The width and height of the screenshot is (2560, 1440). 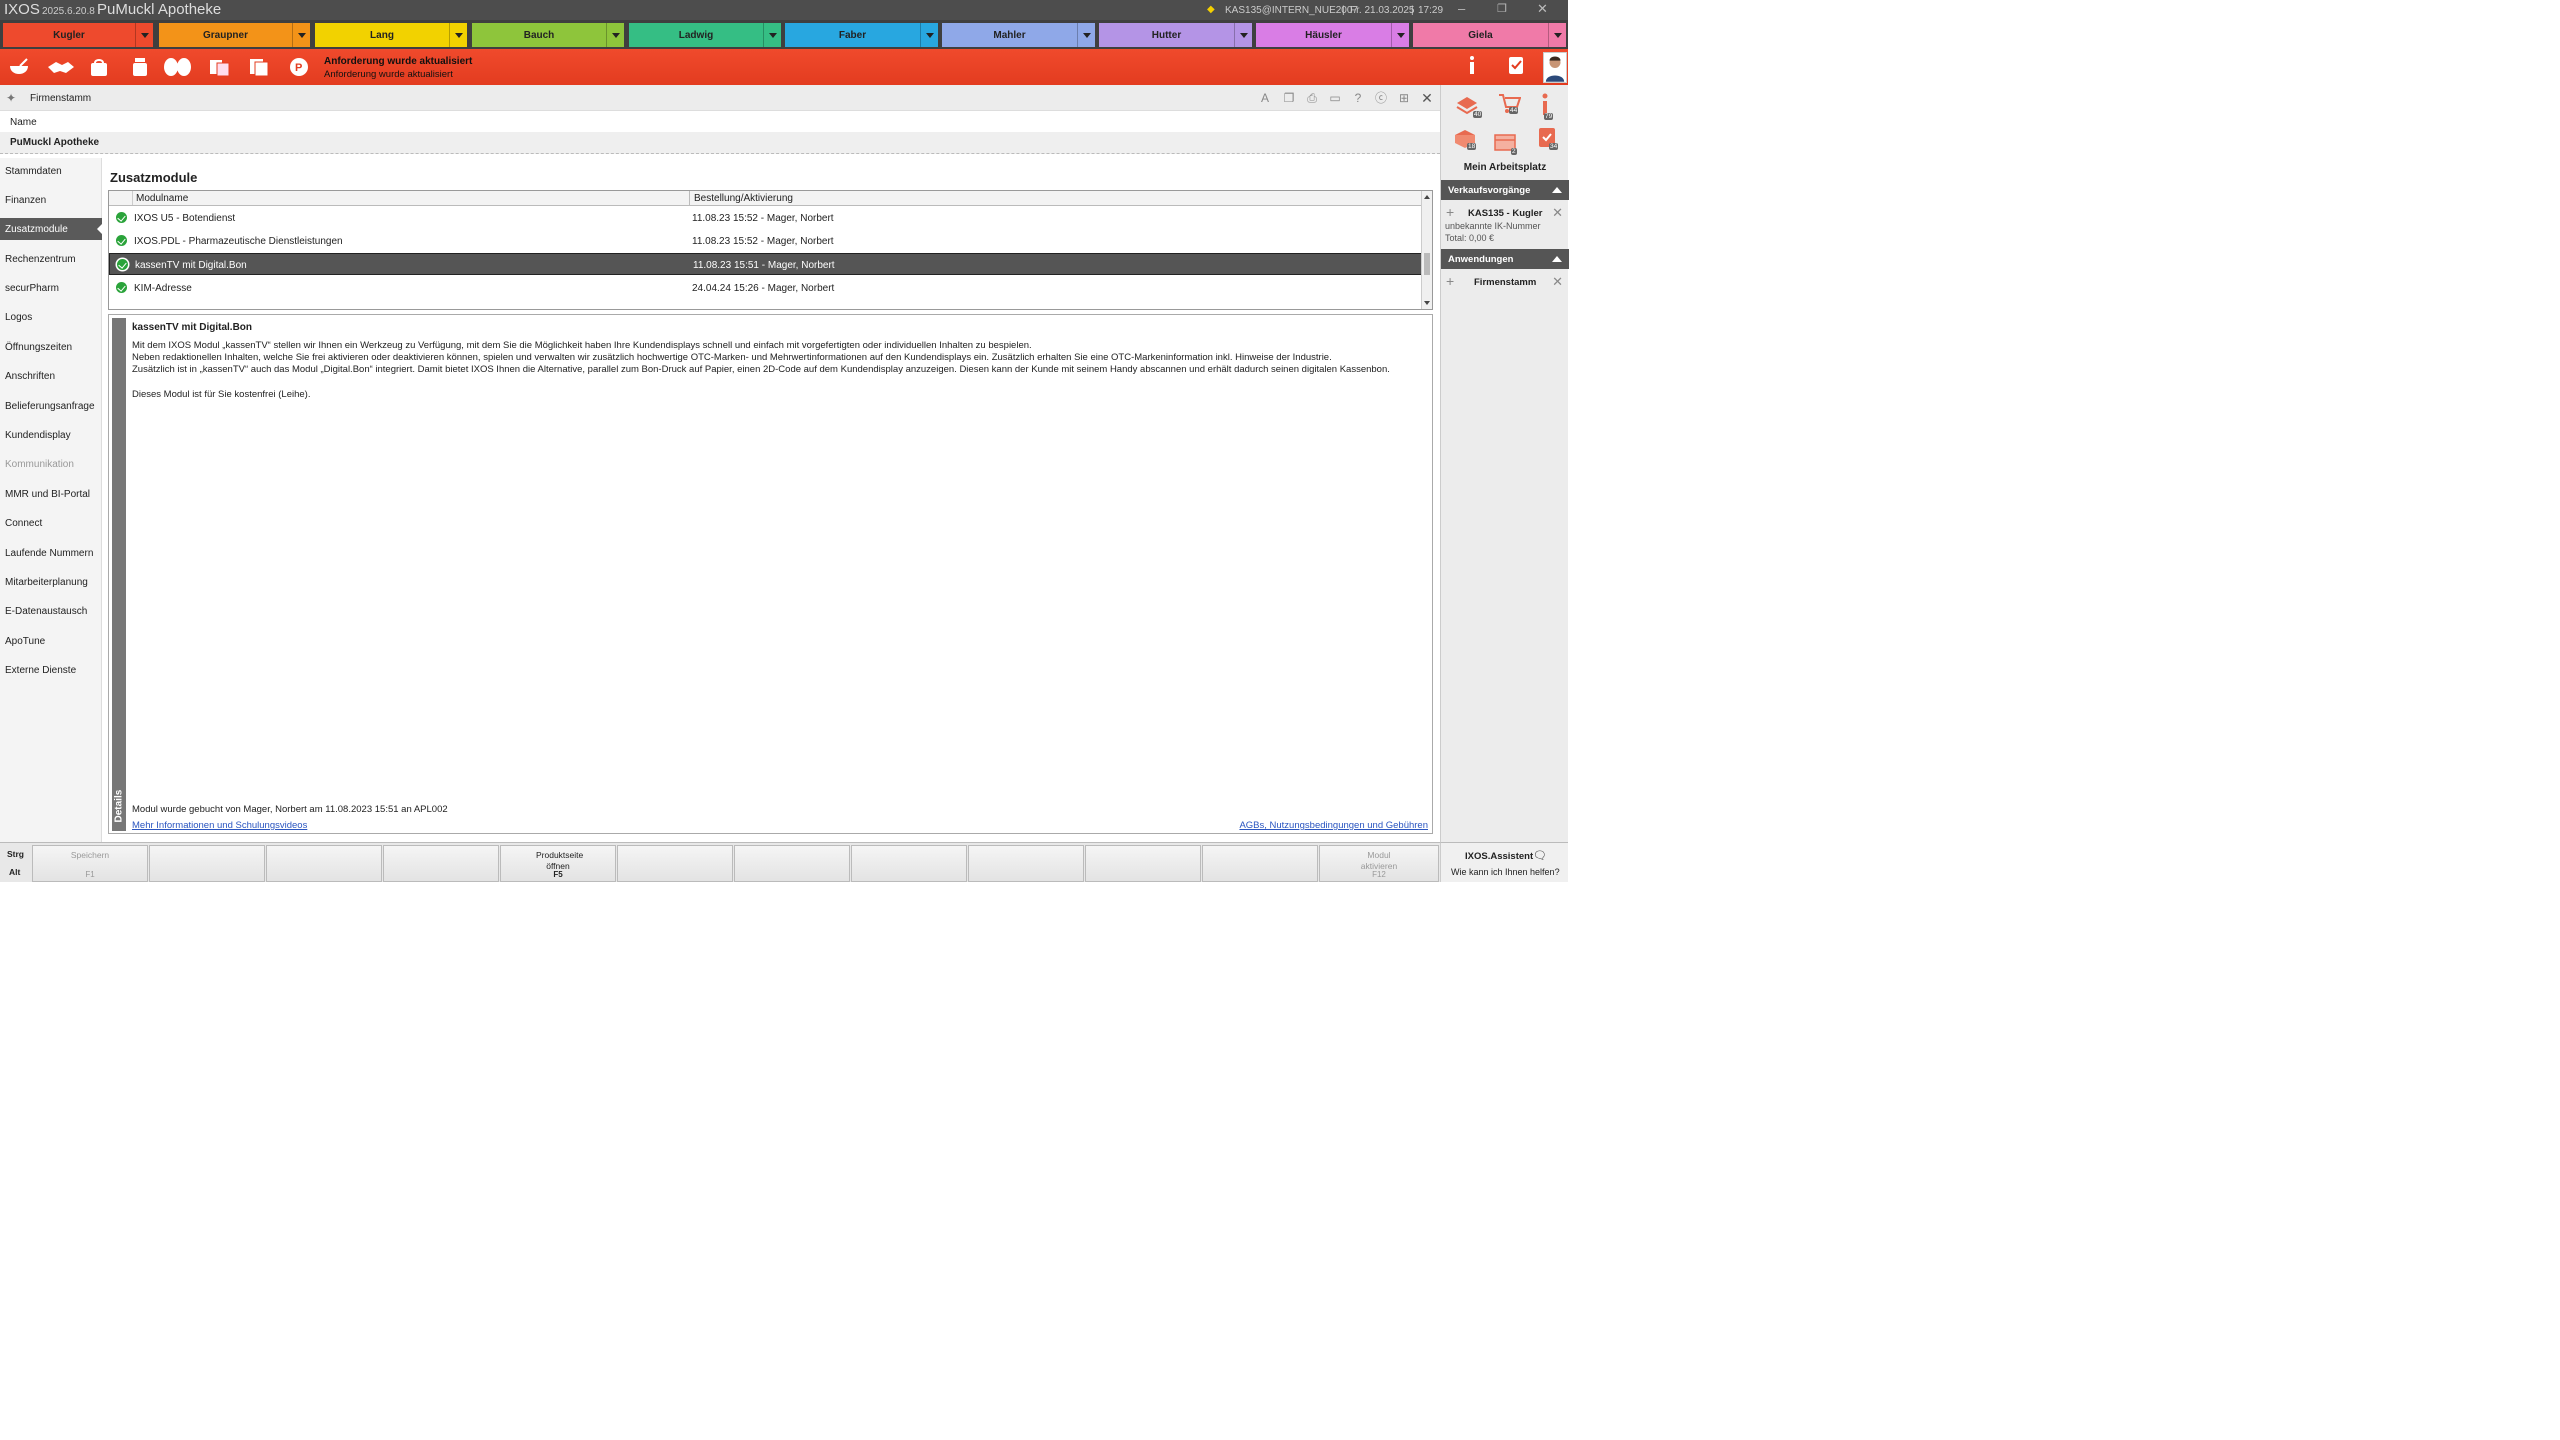 I want to click on fkey-shortcut: F12, so click(x=1379, y=874).